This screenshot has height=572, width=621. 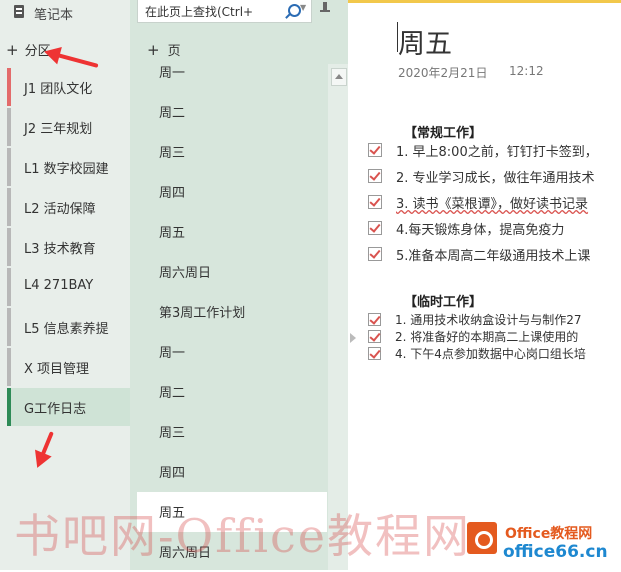 I want to click on section-tab: J1 团队文化, so click(x=68, y=87).